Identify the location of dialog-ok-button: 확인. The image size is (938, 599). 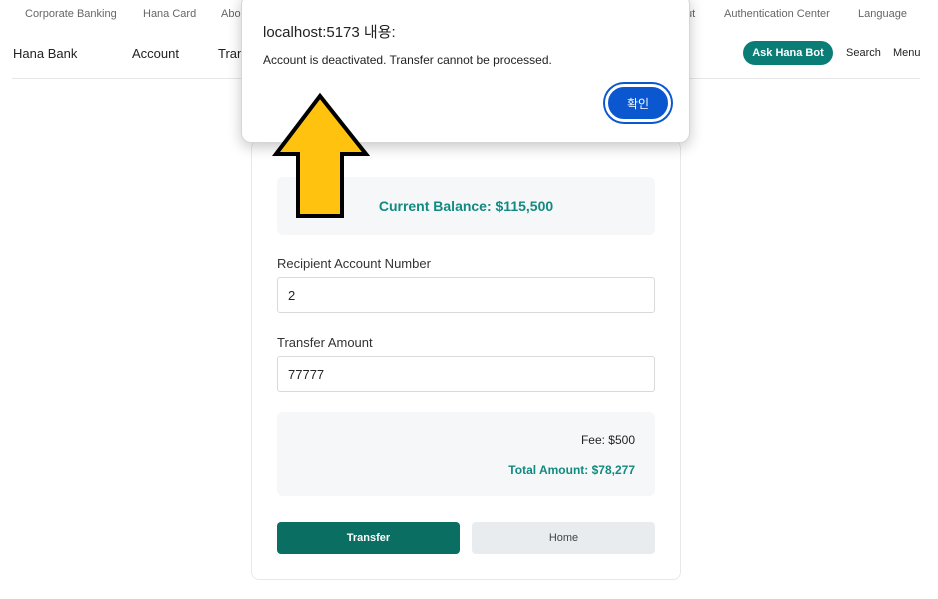
(638, 103).